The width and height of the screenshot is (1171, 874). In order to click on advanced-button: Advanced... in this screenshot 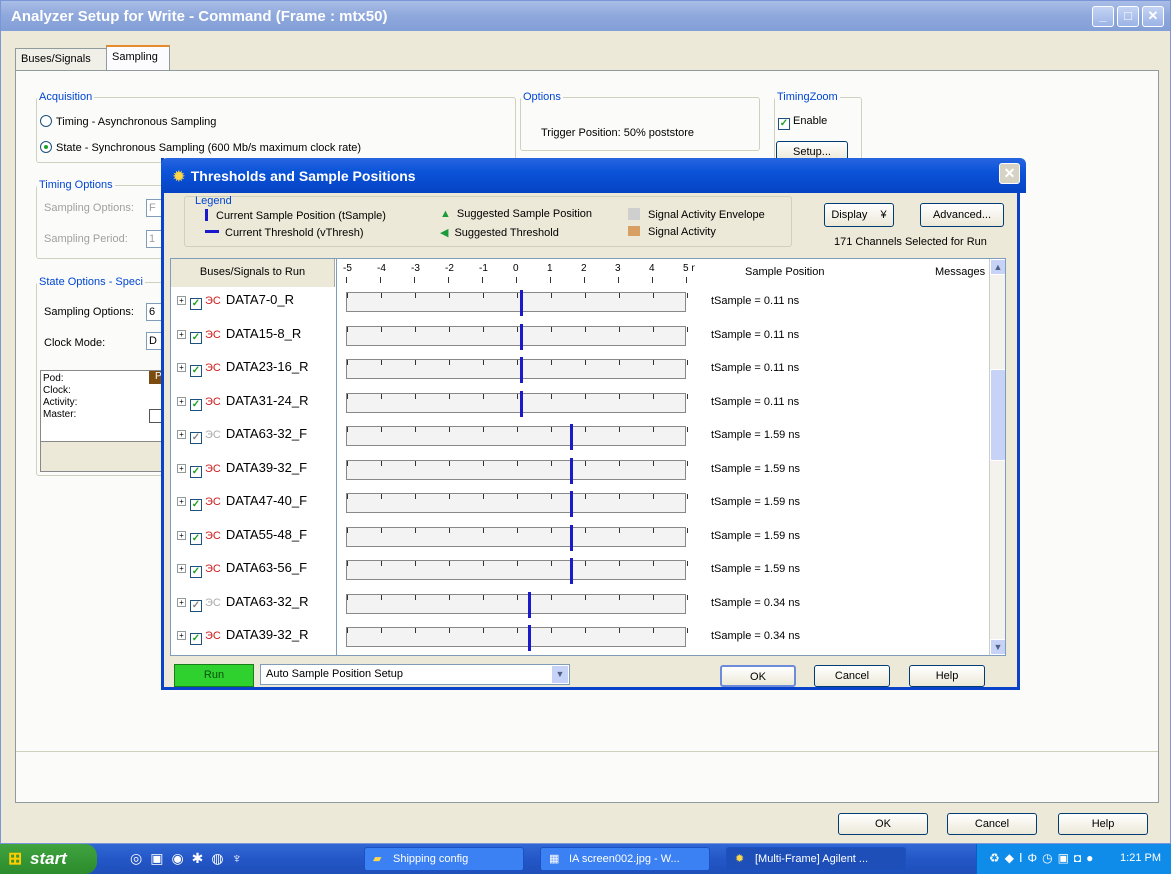, I will do `click(962, 215)`.